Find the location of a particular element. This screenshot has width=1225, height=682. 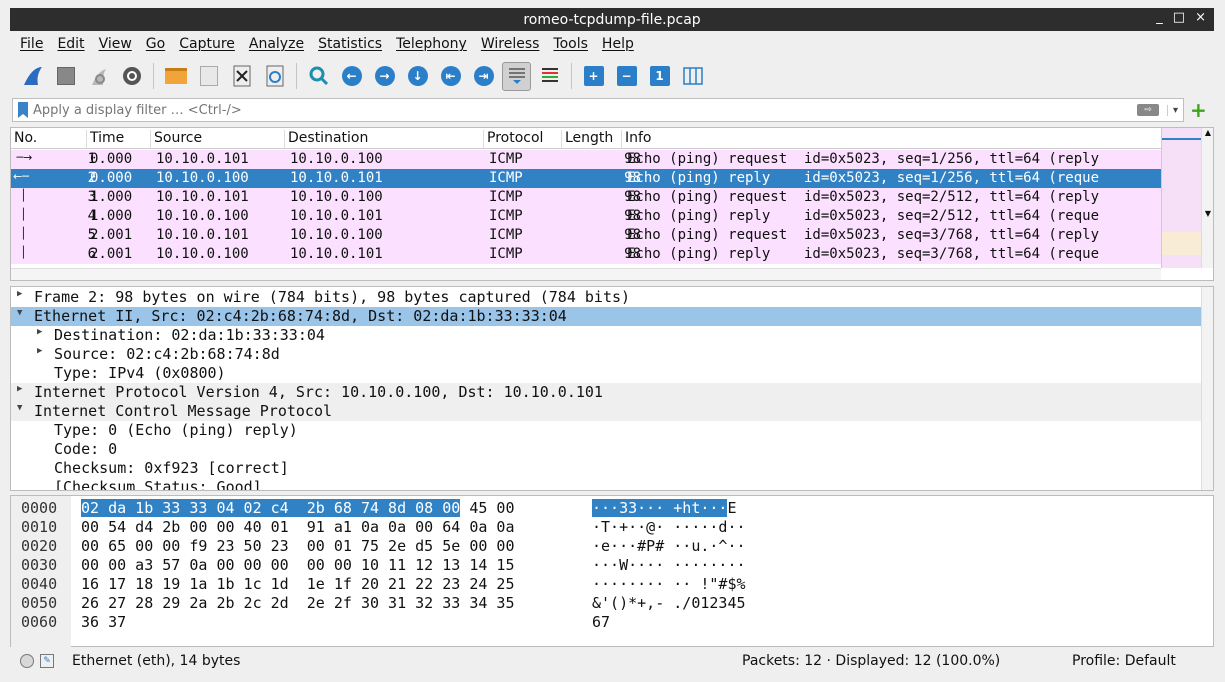

save-icon is located at coordinates (208, 76).